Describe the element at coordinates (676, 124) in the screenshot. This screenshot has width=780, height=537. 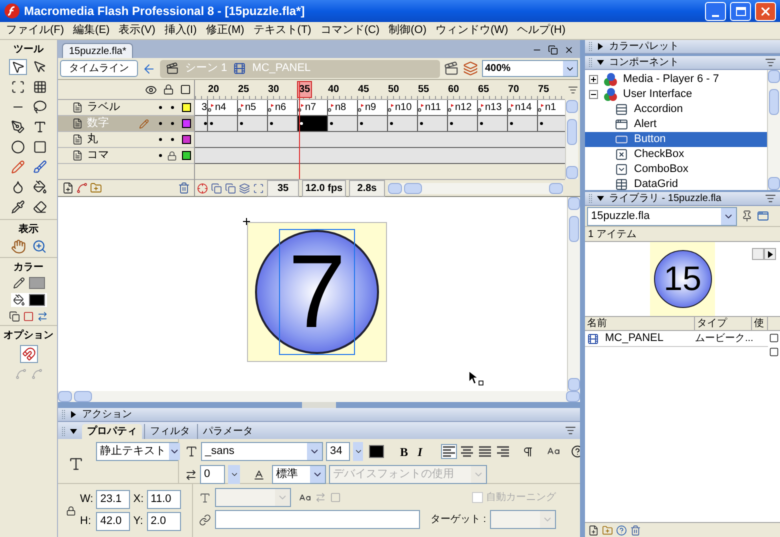
I see `tree-item: Alert` at that location.